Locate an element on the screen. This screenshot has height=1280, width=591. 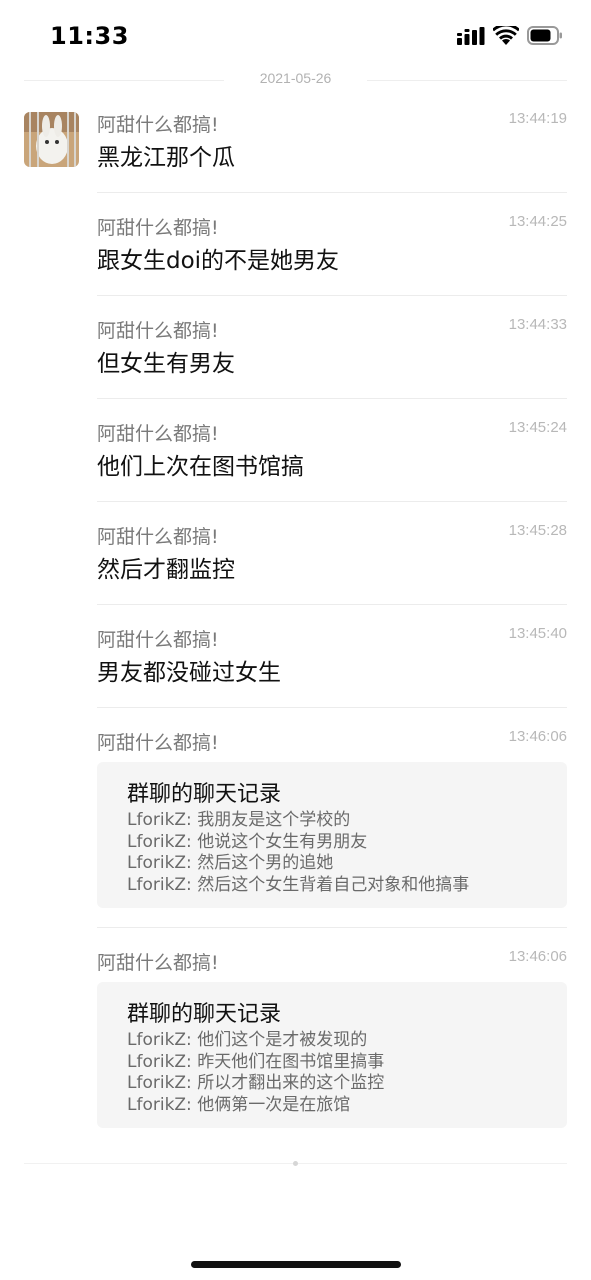
status-icons is located at coordinates (510, 35).